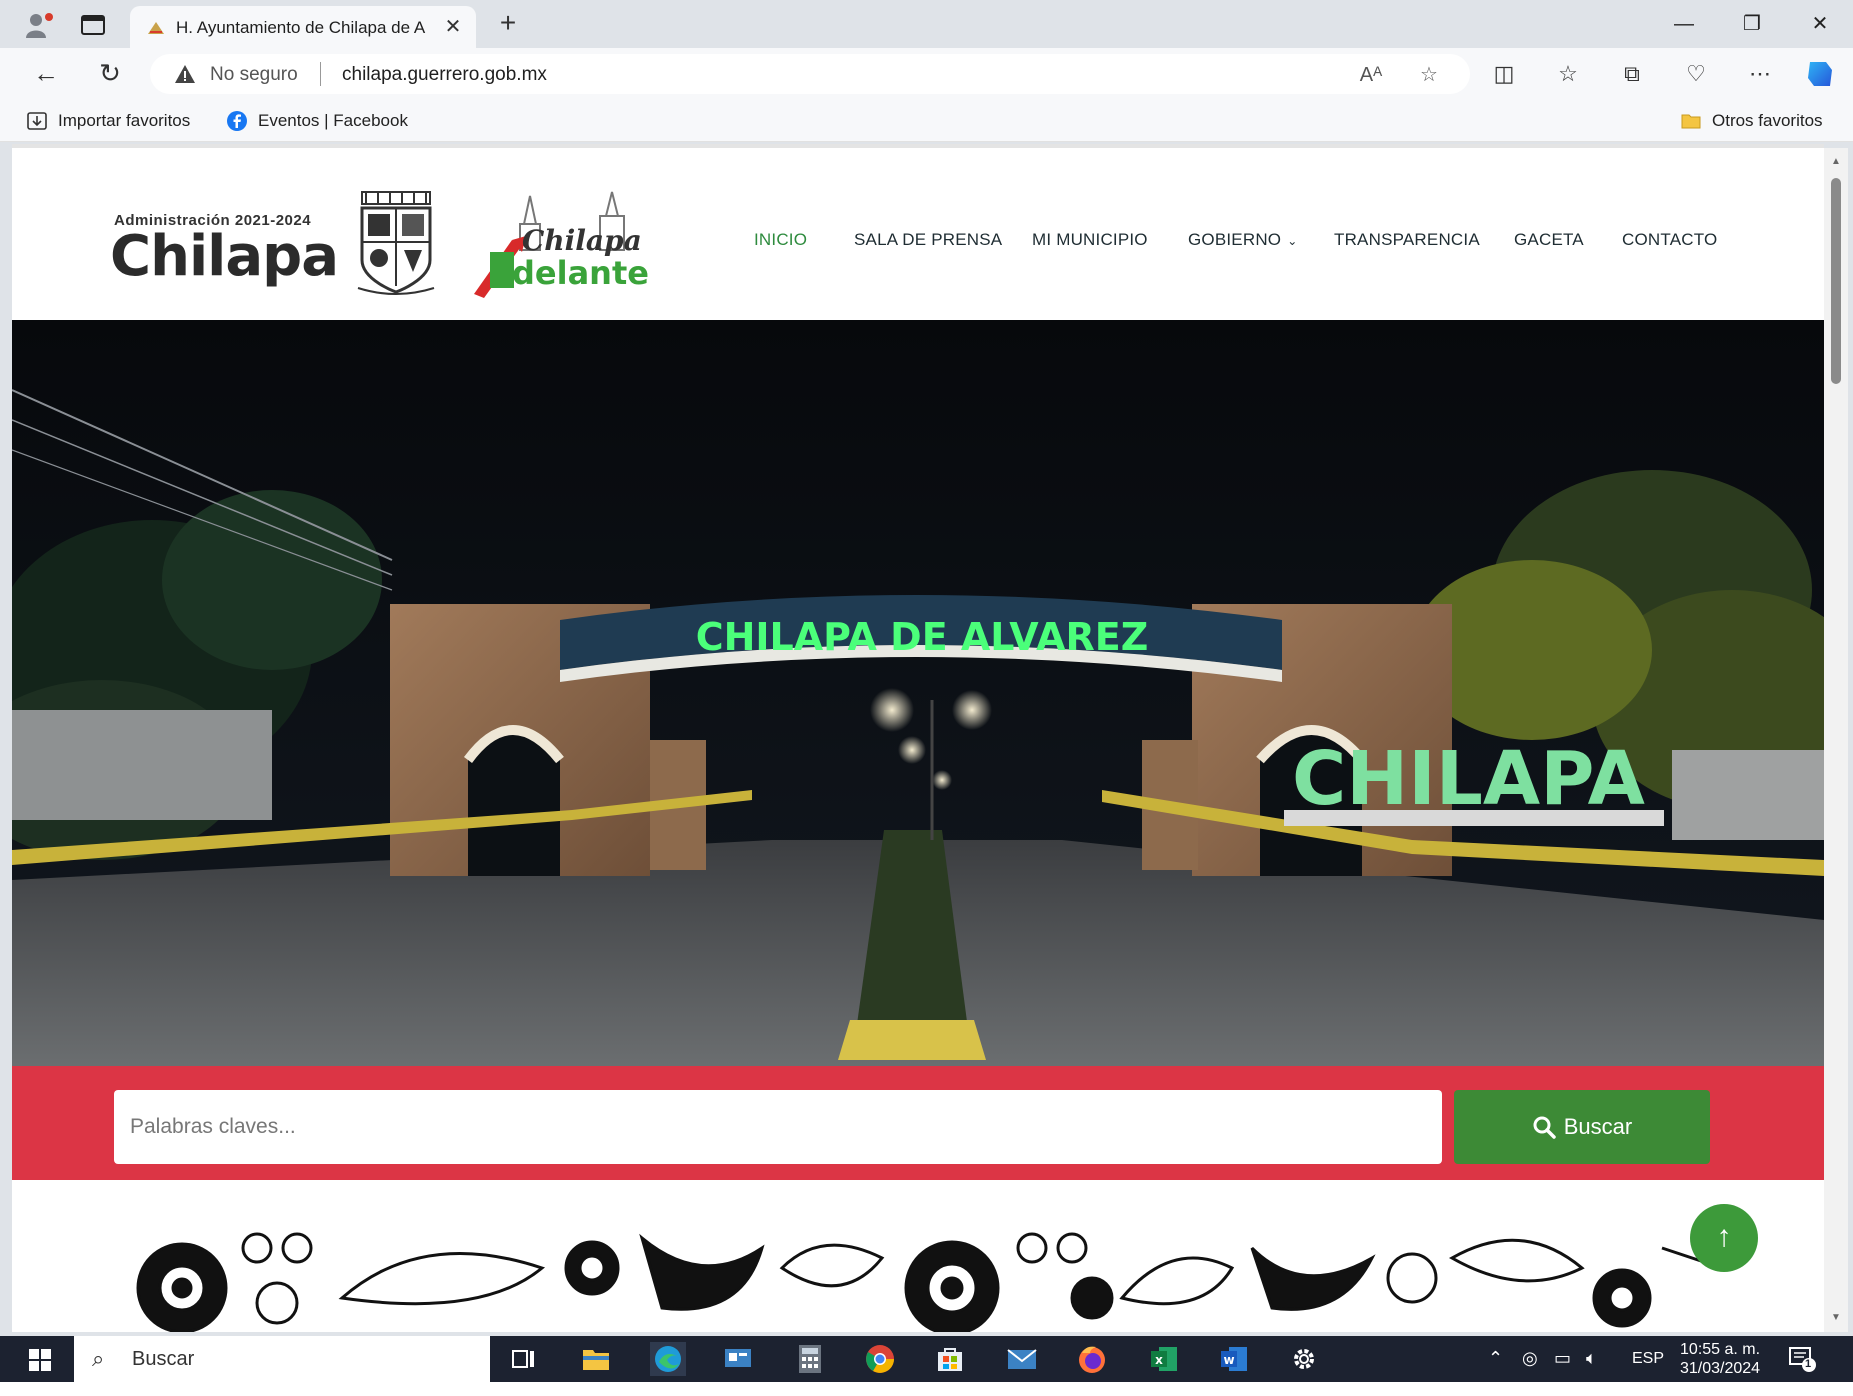  I want to click on svg-text: Chilapa, so click(582, 240).